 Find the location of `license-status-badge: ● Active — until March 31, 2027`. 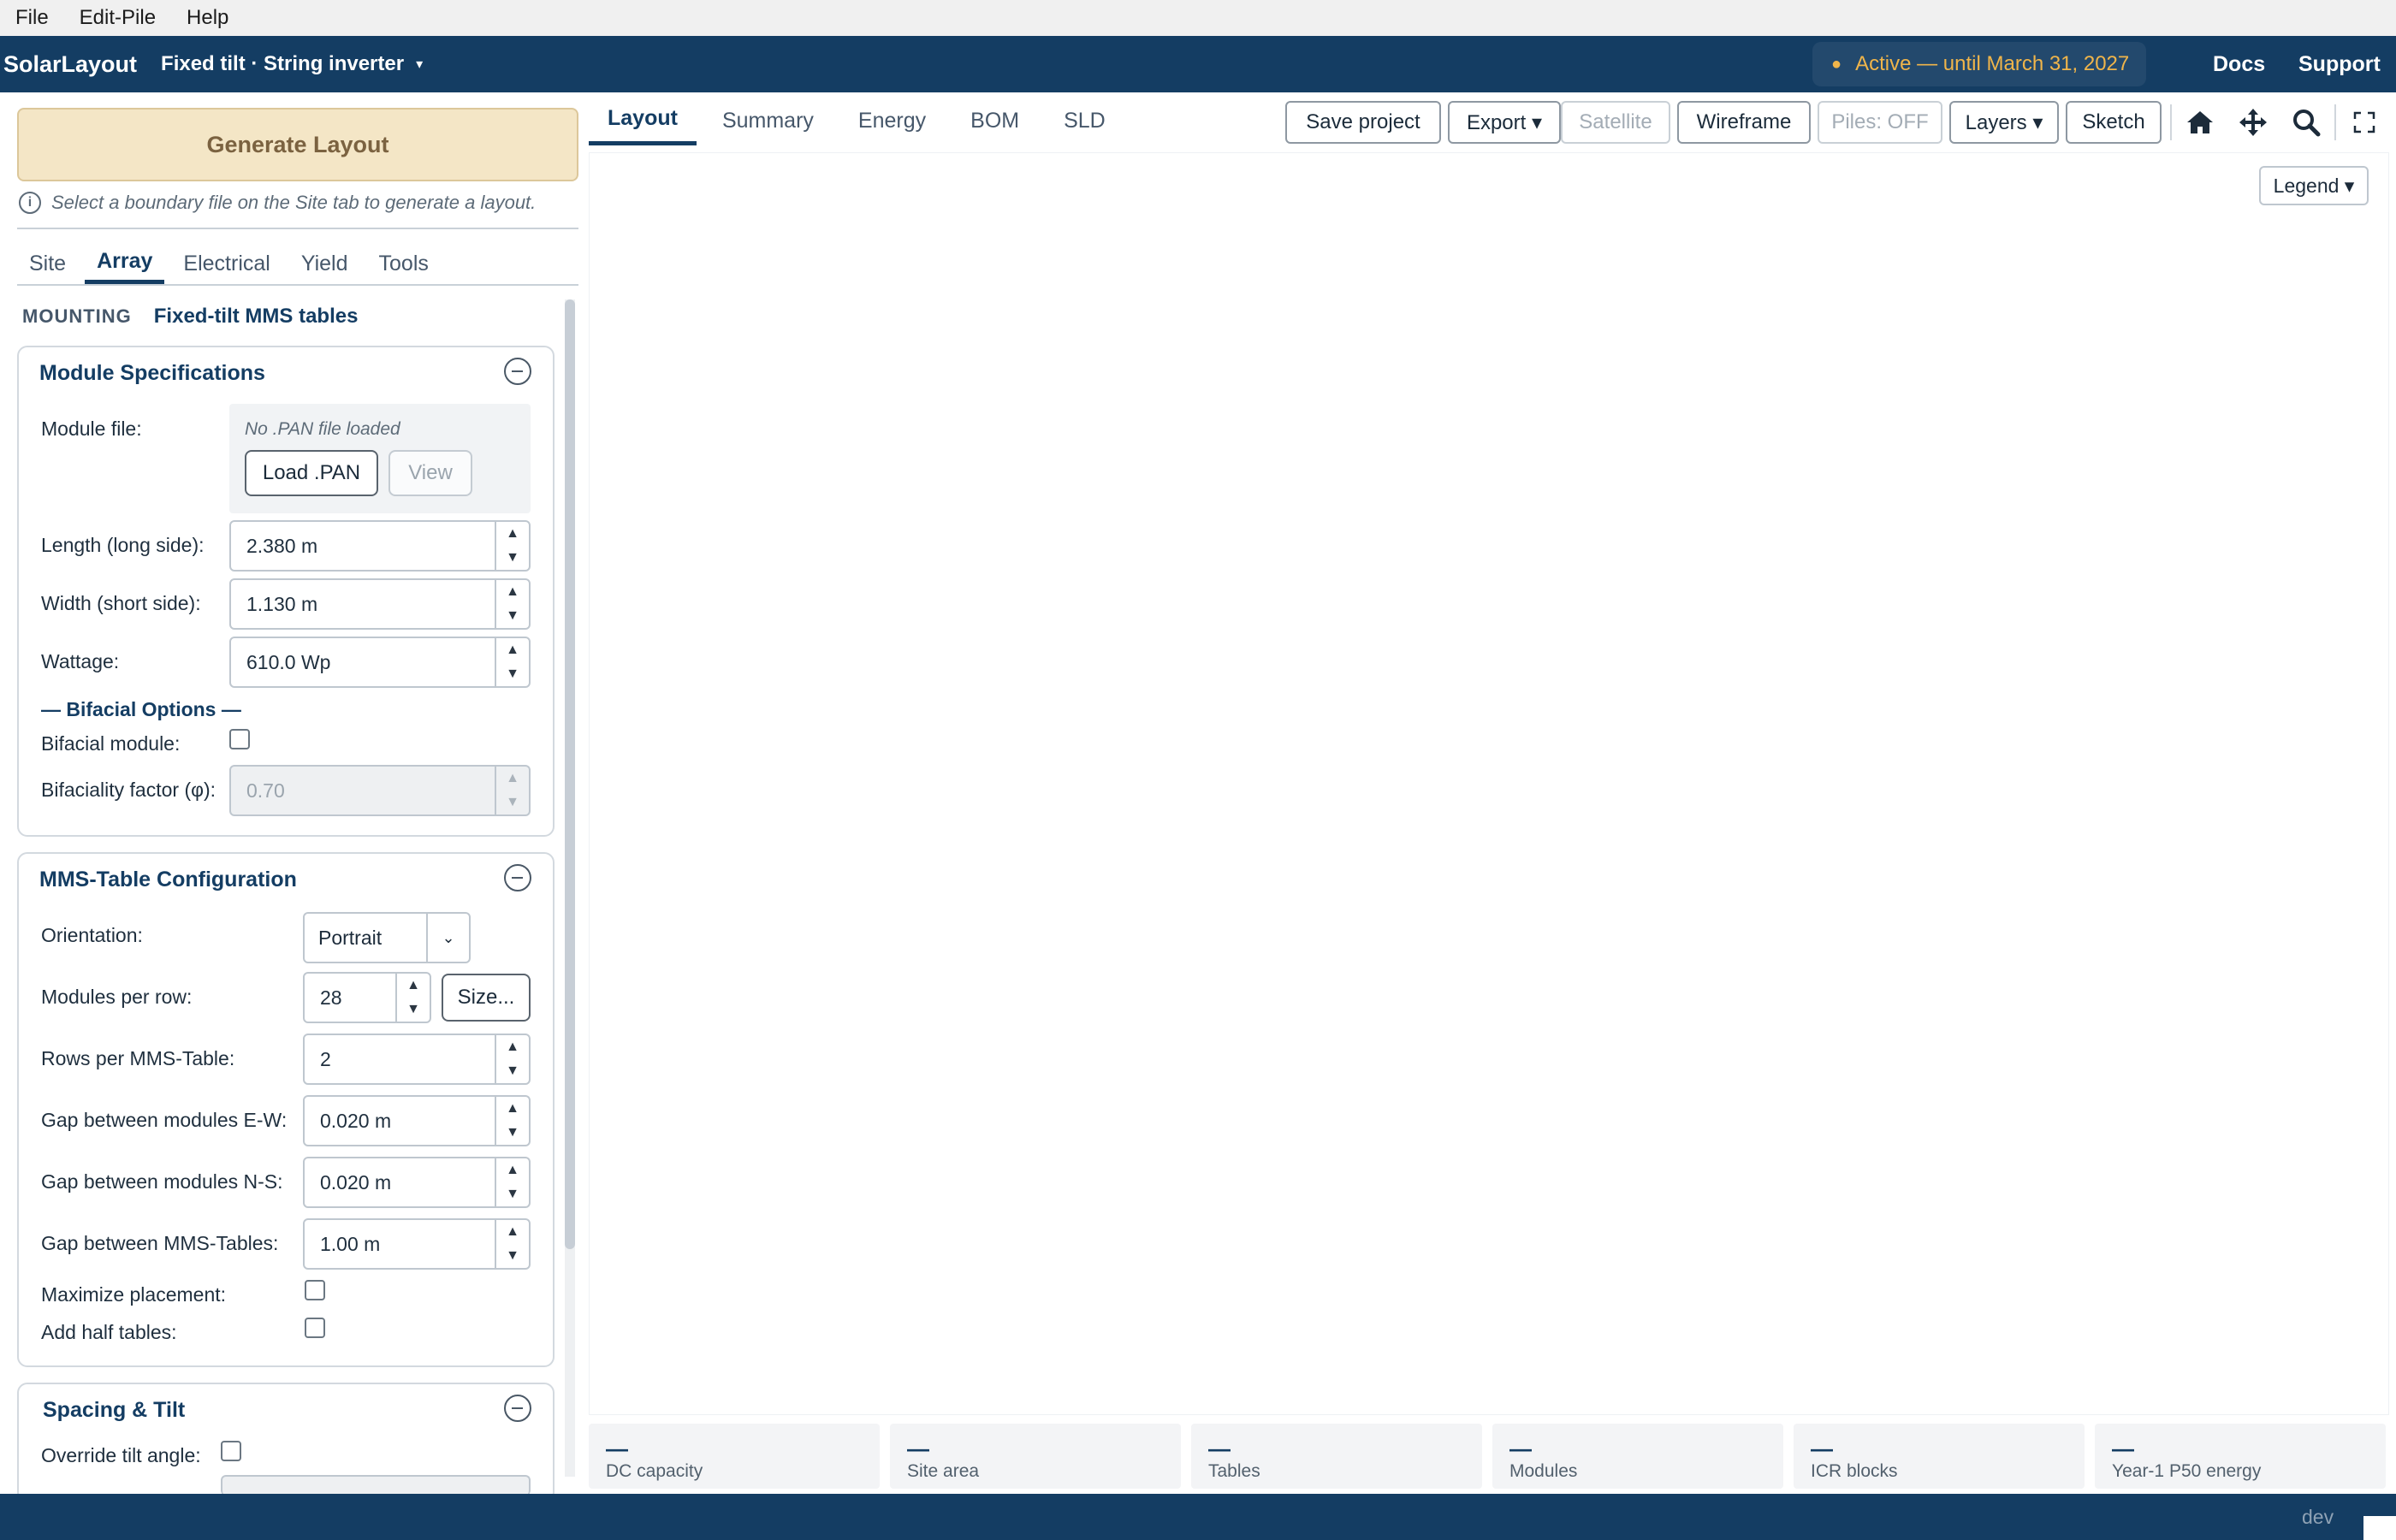

license-status-badge: ● Active — until March 31, 2027 is located at coordinates (1979, 64).